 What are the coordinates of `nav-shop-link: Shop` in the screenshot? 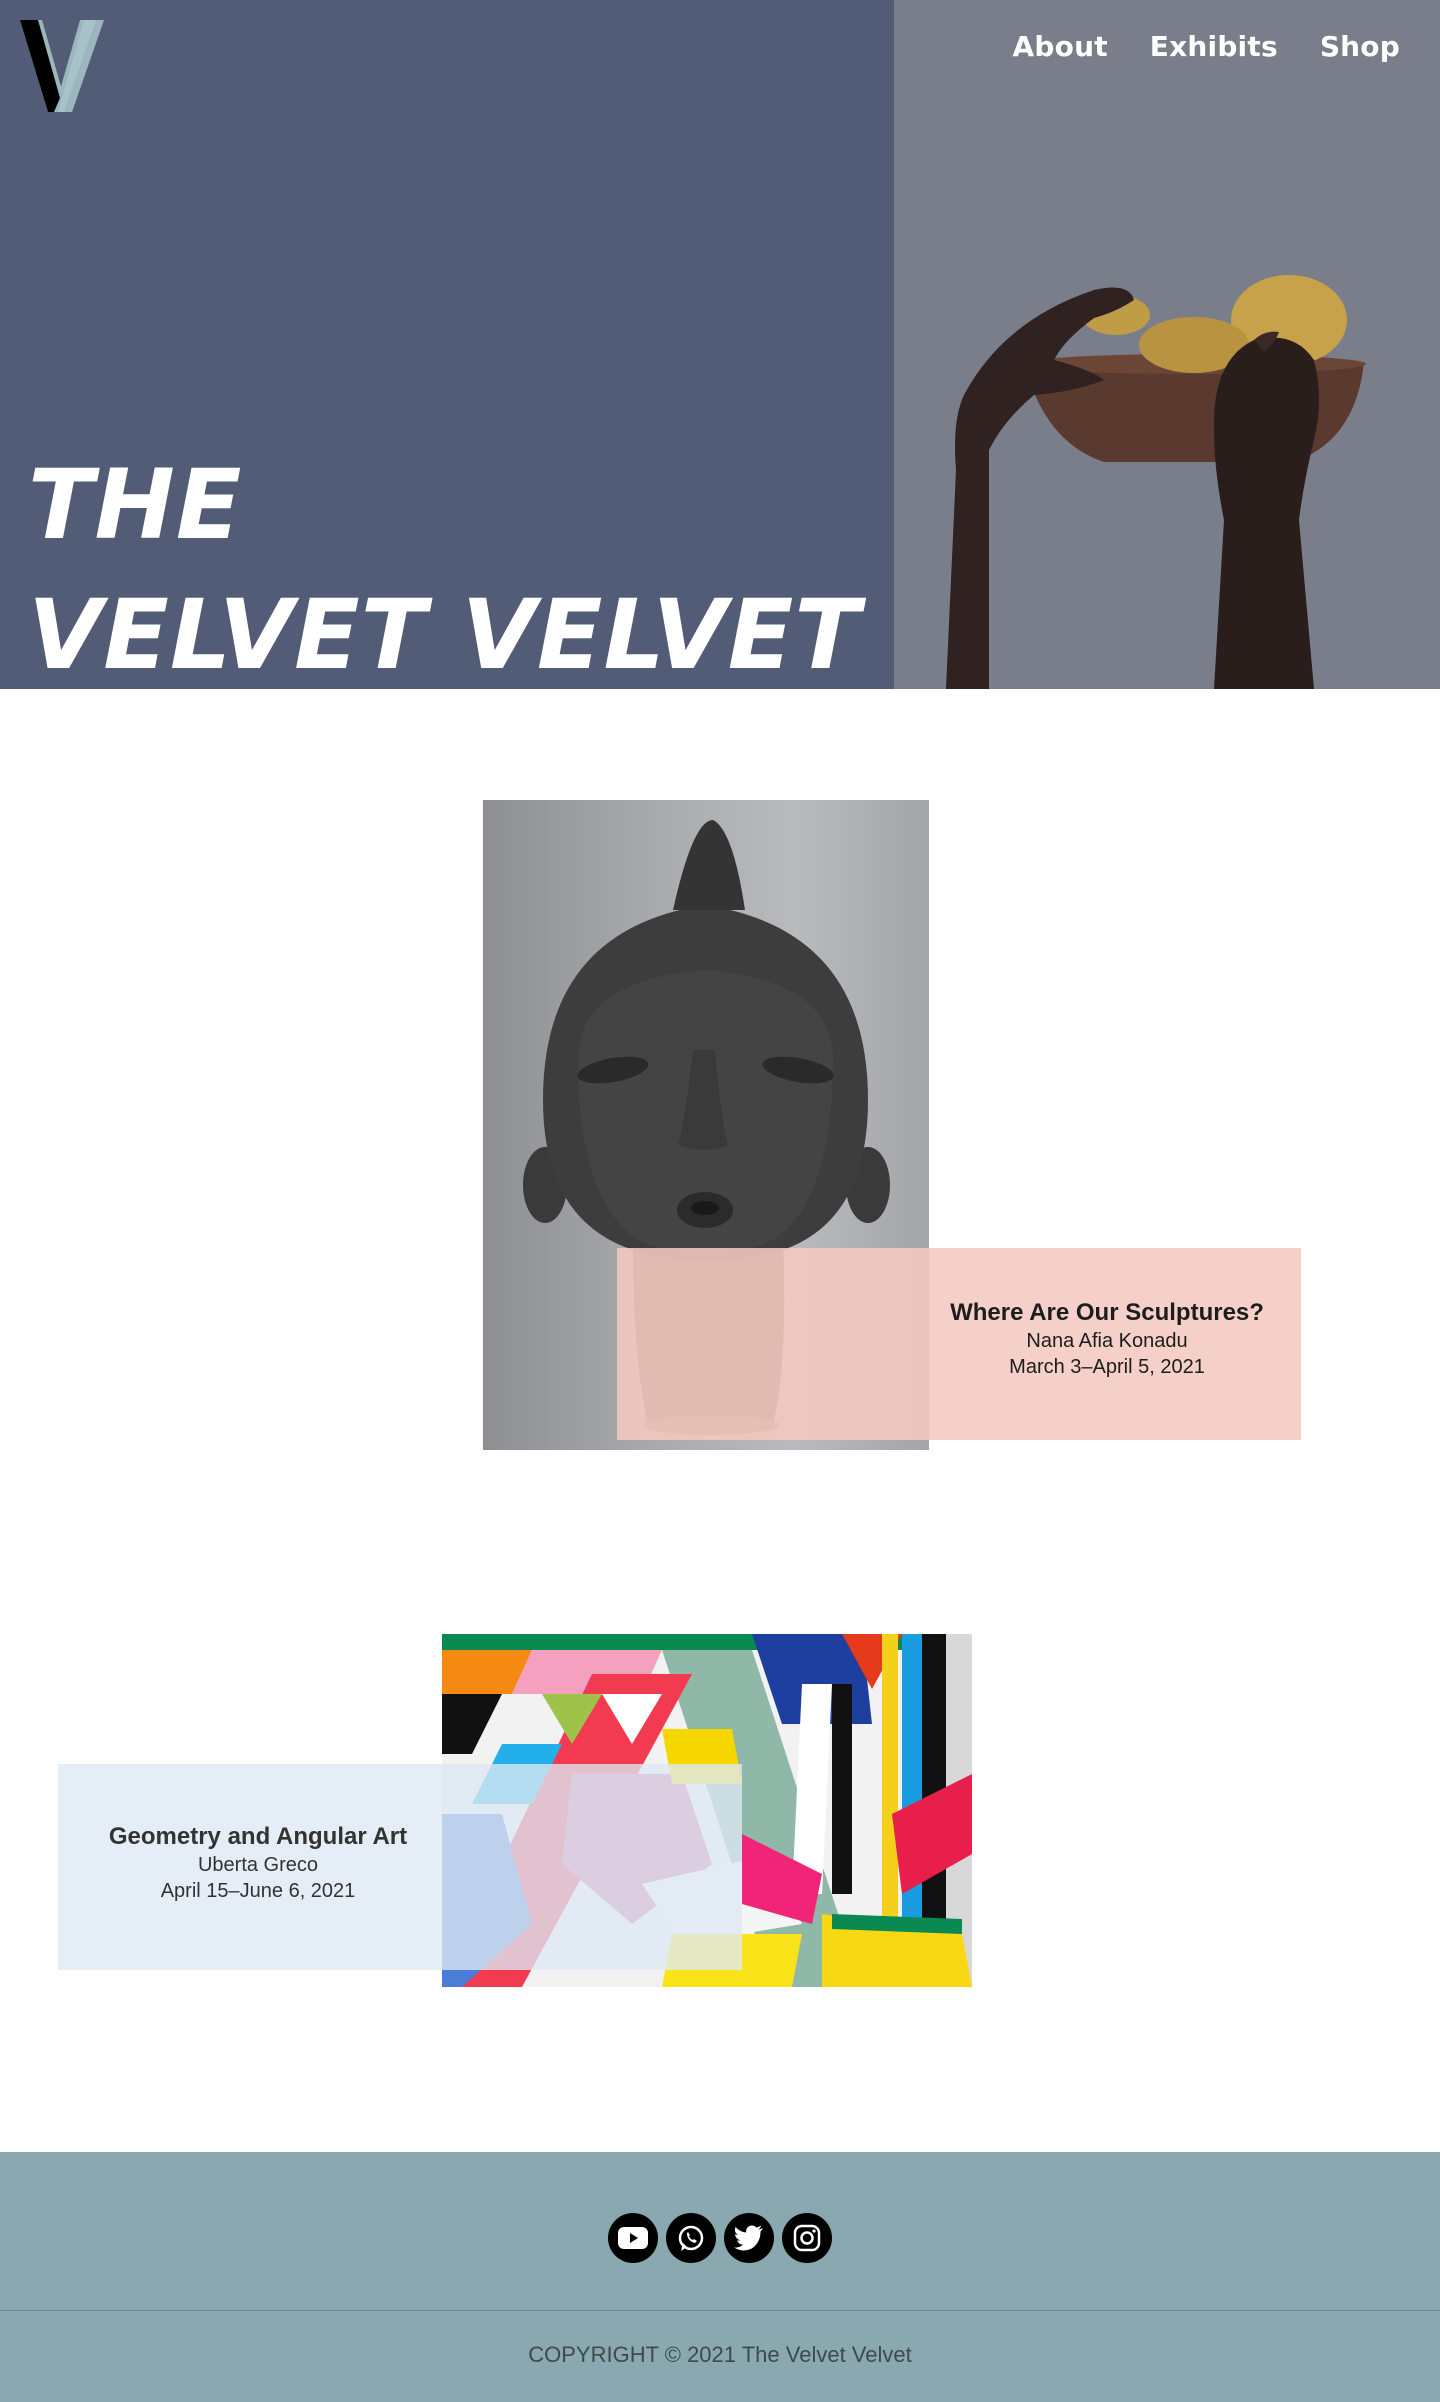 It's located at (1360, 46).